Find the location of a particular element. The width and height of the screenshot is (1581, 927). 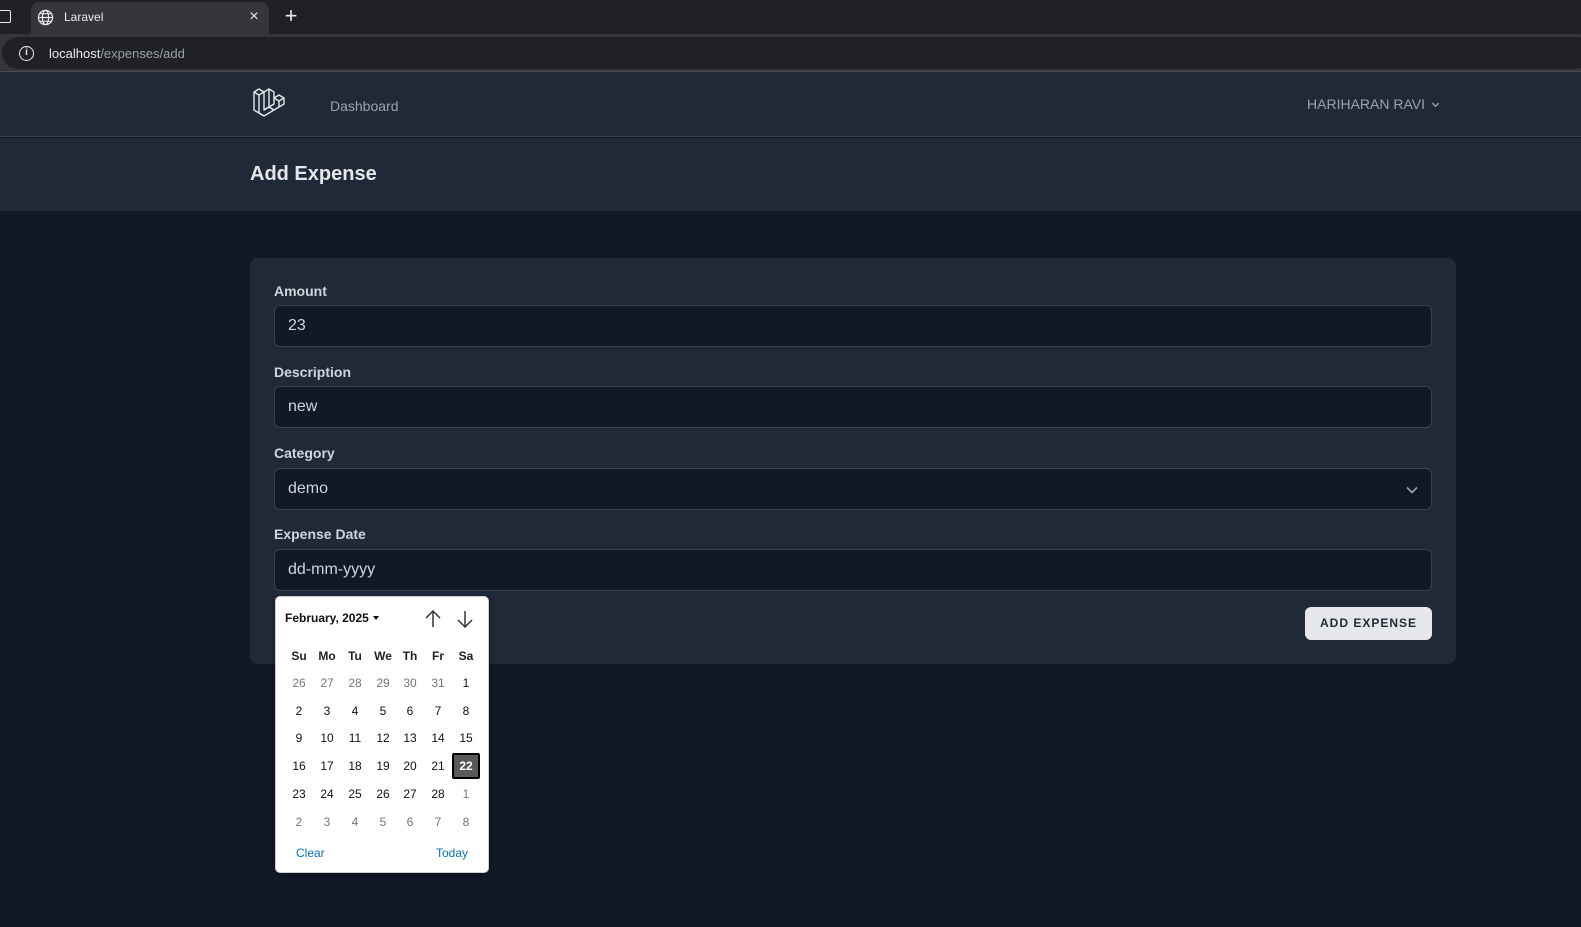

month-year-label: February, 2025 is located at coordinates (327, 618).